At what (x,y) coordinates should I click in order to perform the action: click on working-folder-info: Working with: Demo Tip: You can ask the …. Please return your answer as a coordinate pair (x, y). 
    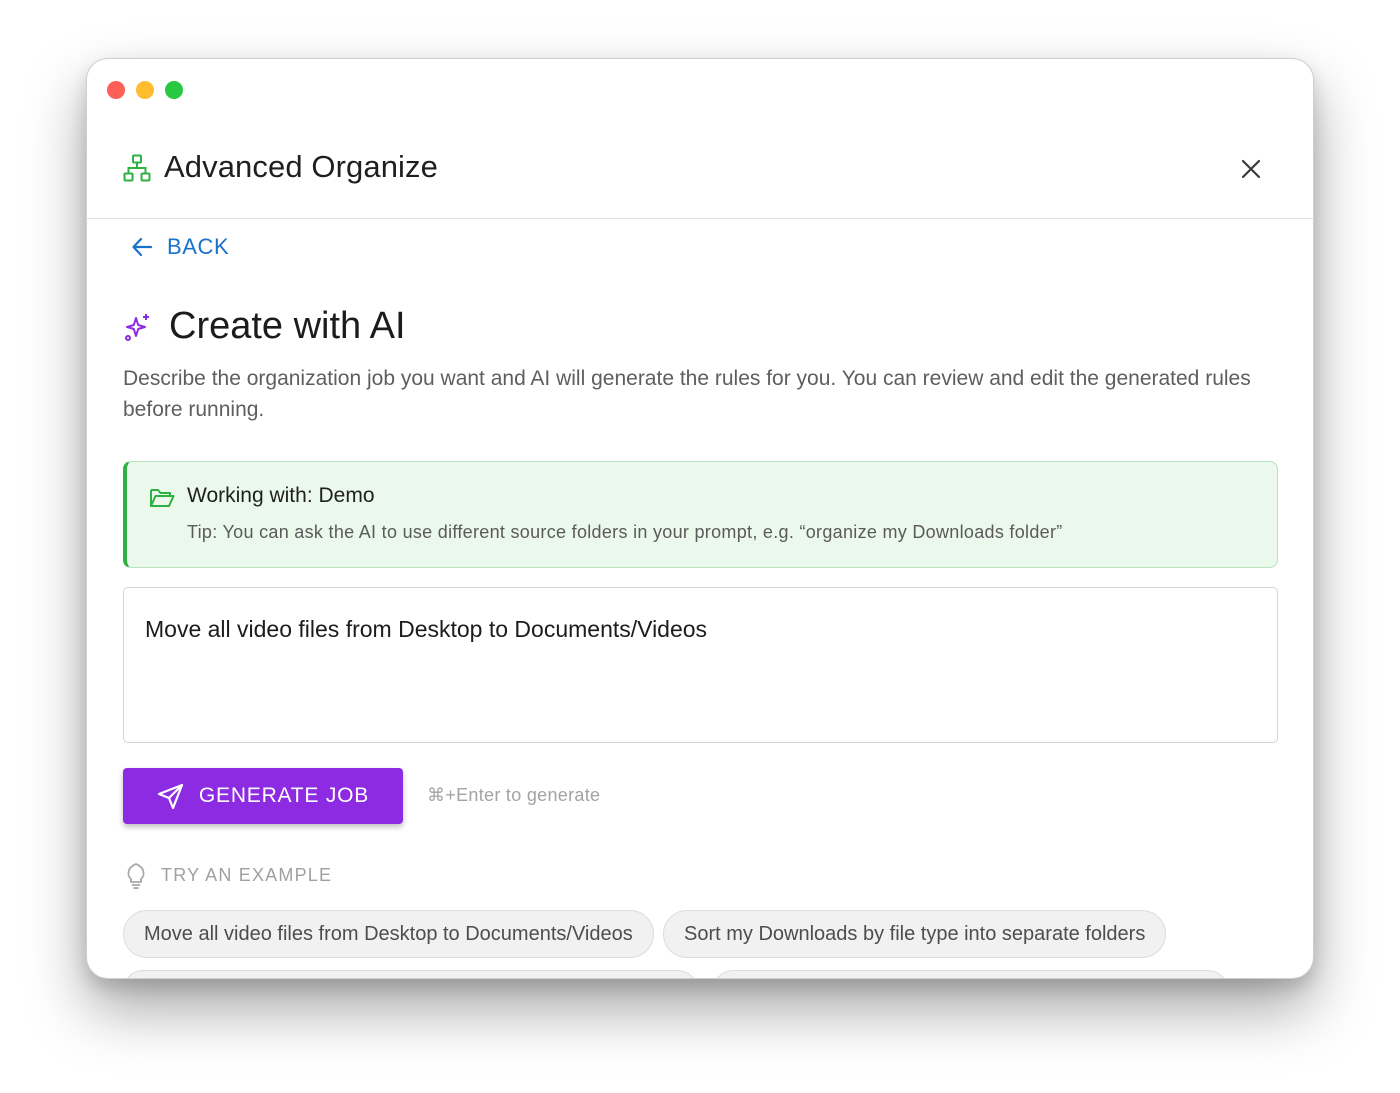
    Looking at the image, I should click on (700, 514).